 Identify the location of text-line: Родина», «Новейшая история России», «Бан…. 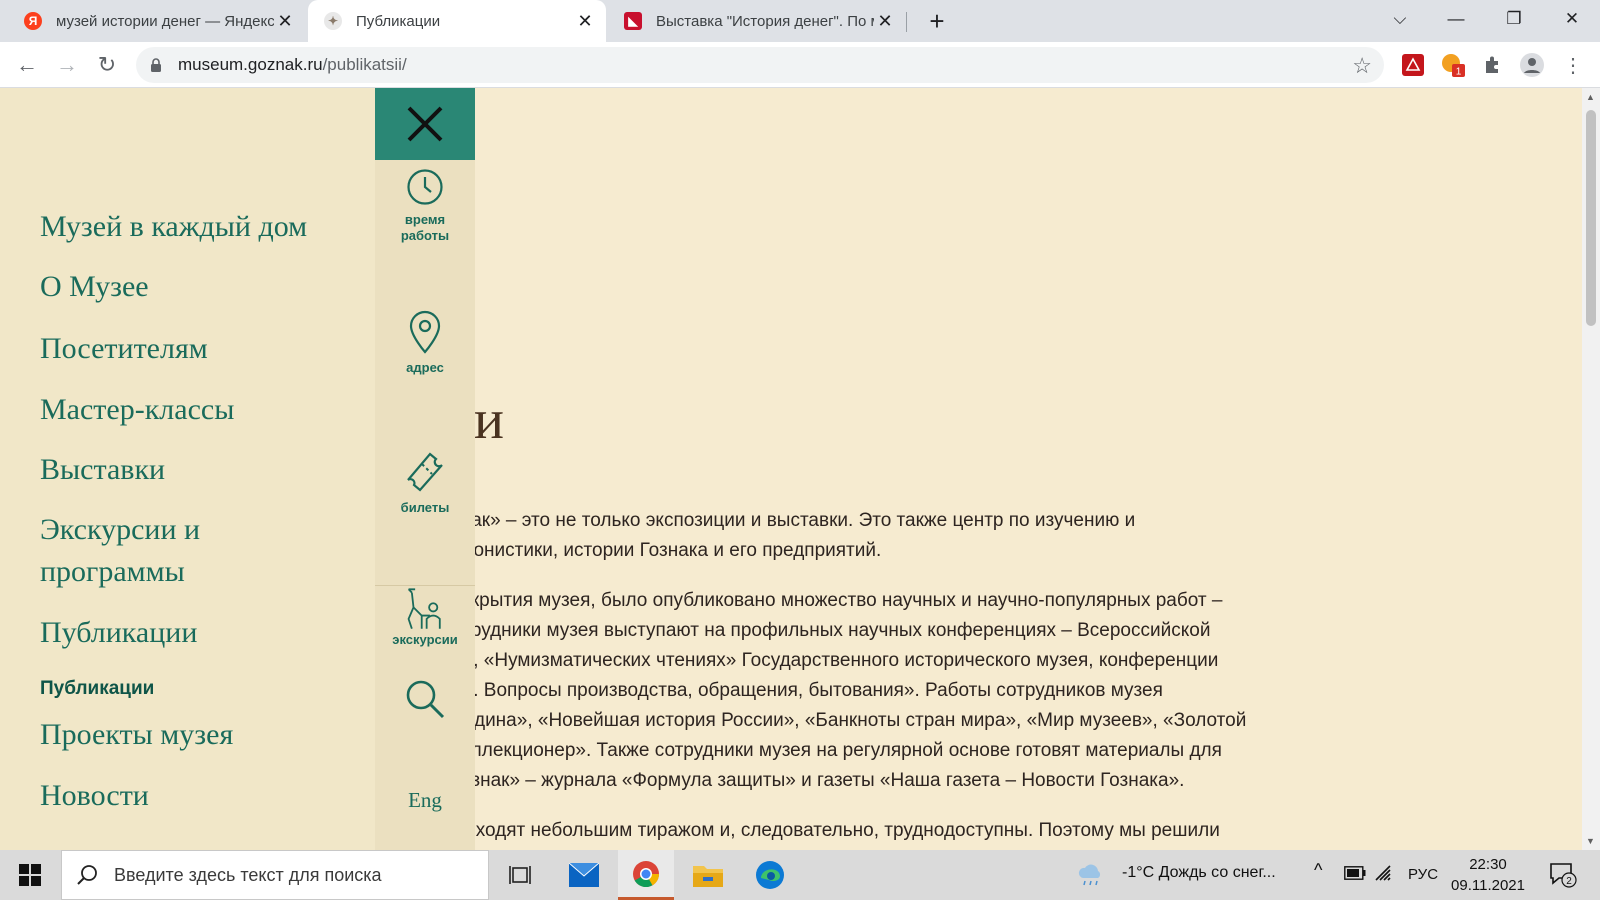
(849, 720).